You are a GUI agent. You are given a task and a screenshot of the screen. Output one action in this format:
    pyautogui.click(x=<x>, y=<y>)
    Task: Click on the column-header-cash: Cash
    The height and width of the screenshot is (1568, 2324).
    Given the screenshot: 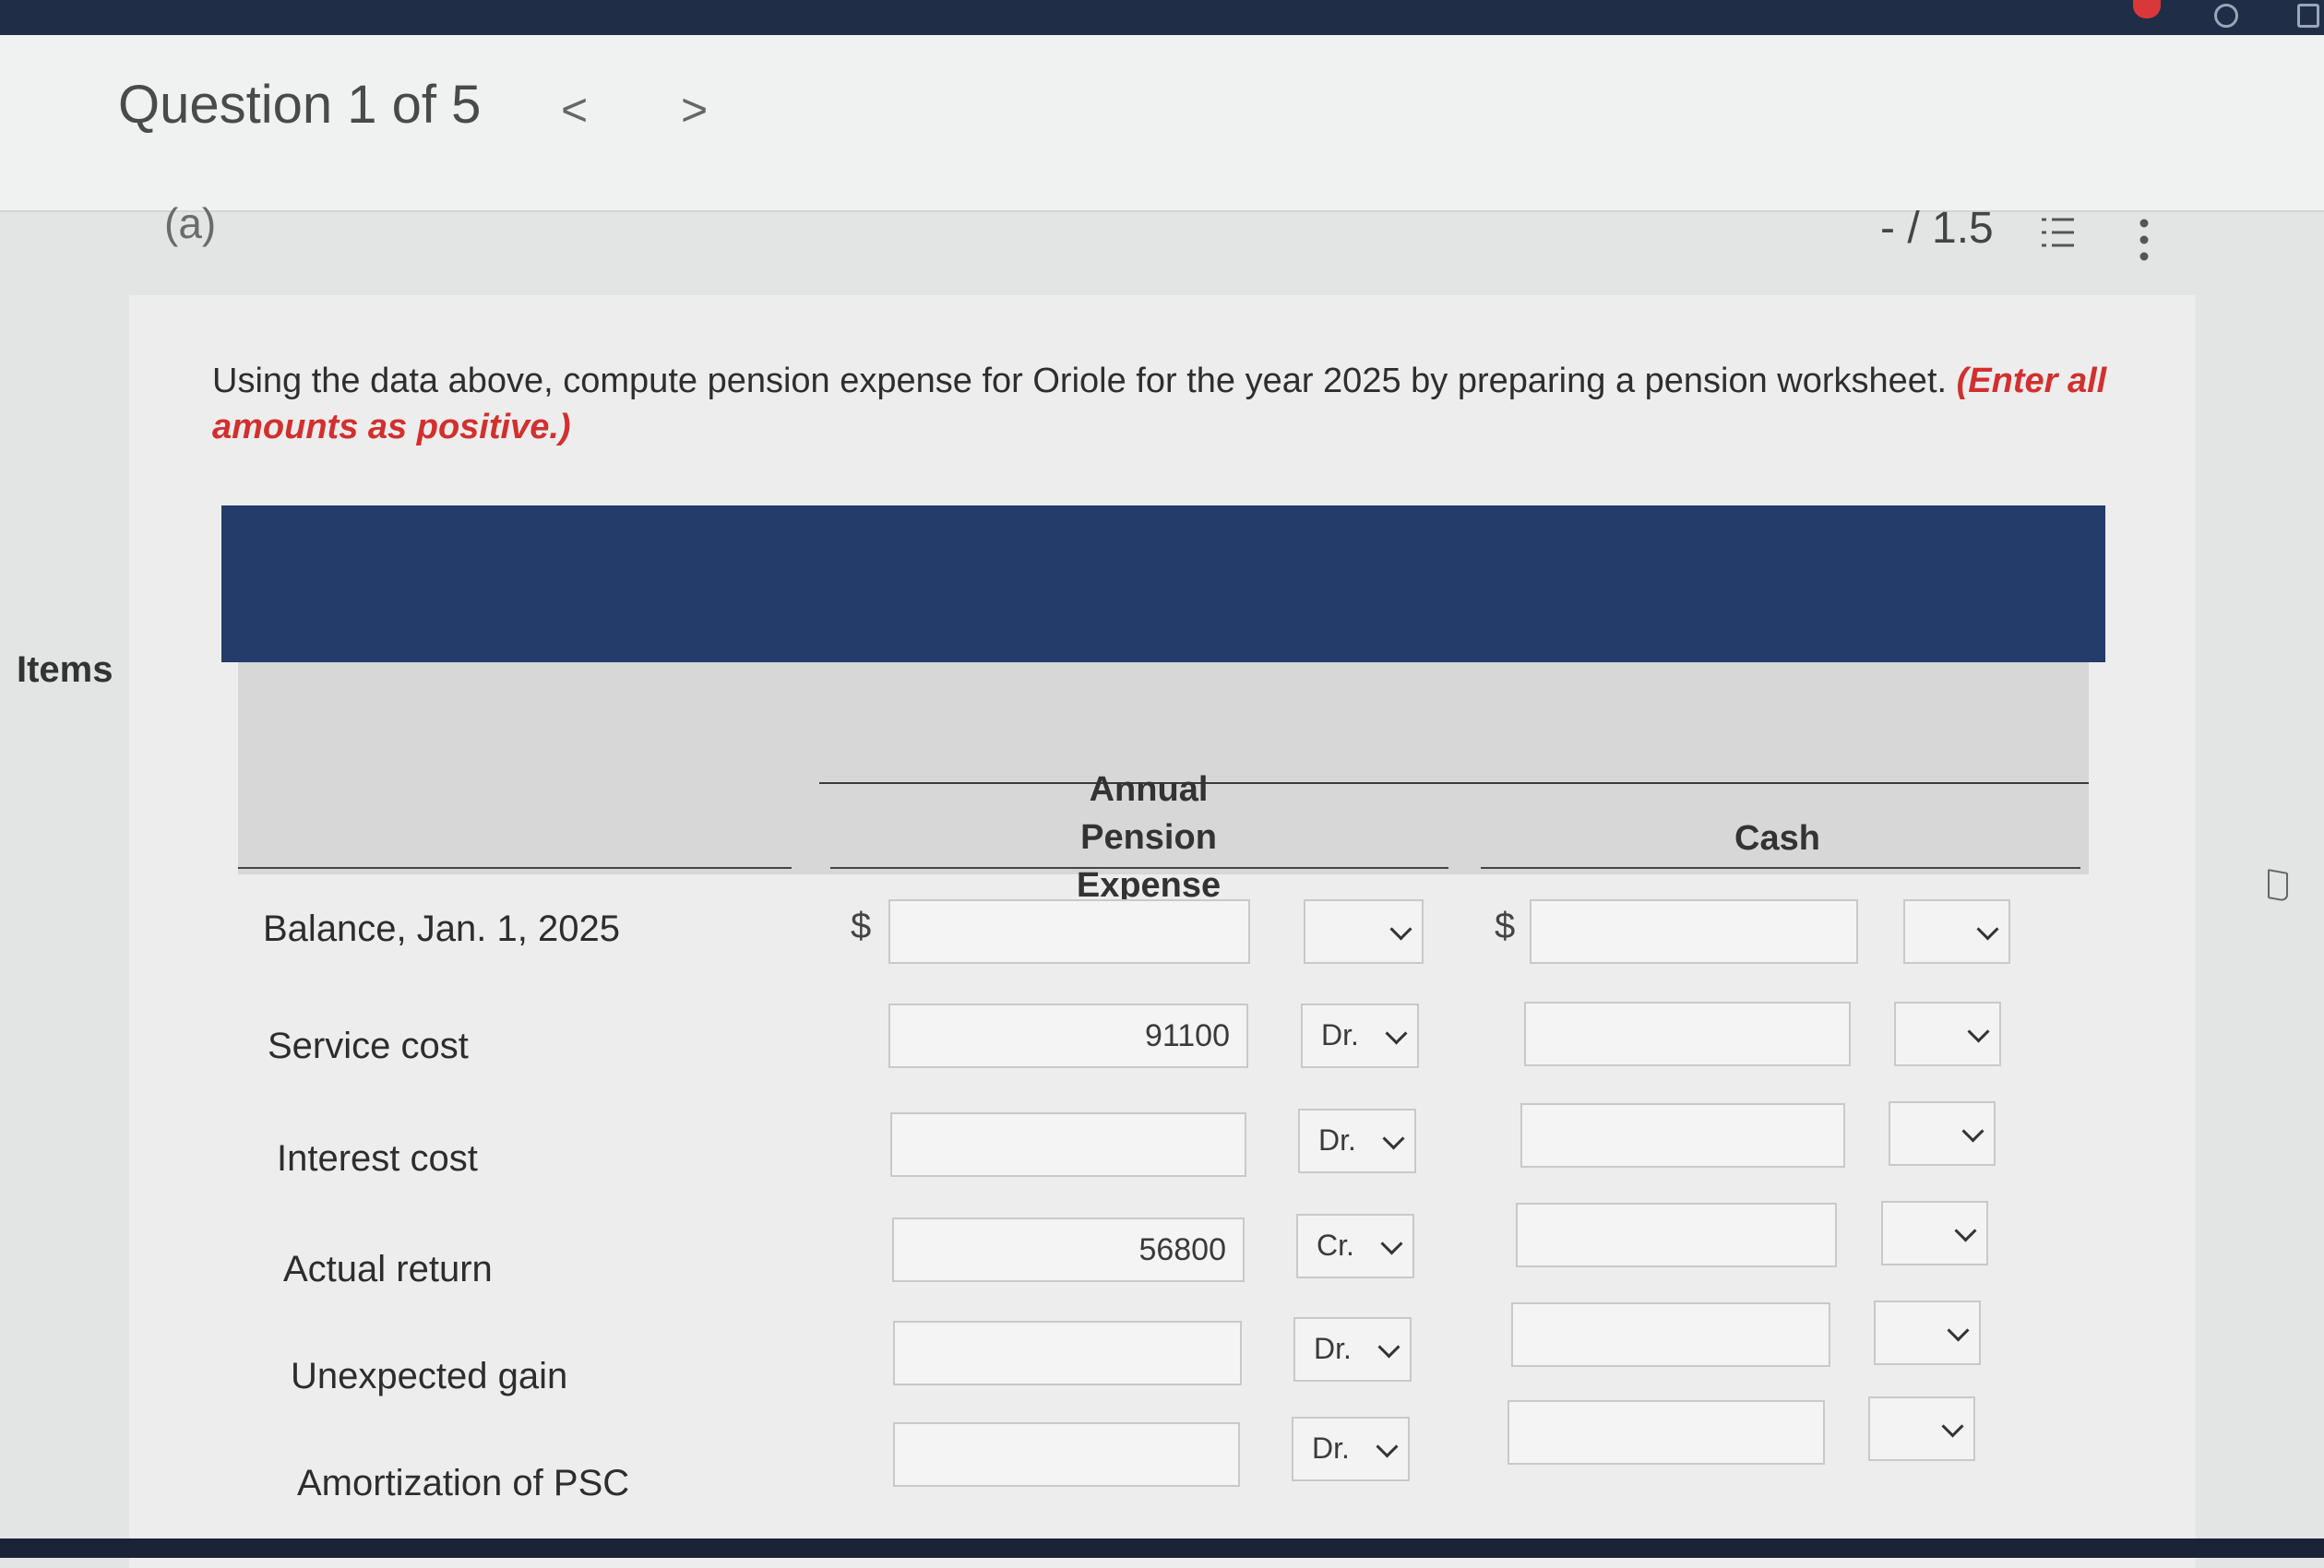 What is the action you would take?
    pyautogui.click(x=1777, y=838)
    